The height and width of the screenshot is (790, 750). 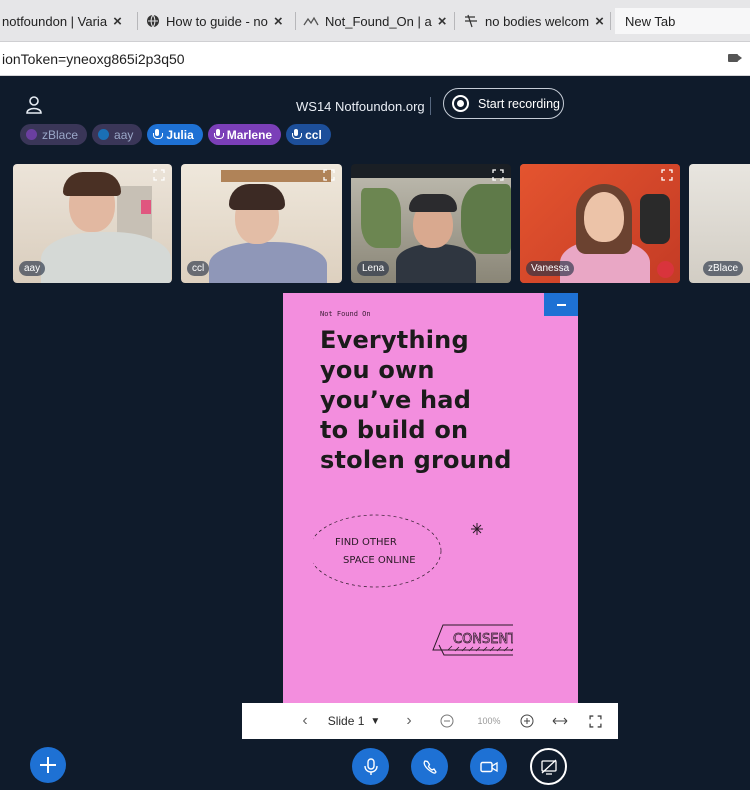 I want to click on tab-label: no bodies welcom, so click(x=537, y=21).